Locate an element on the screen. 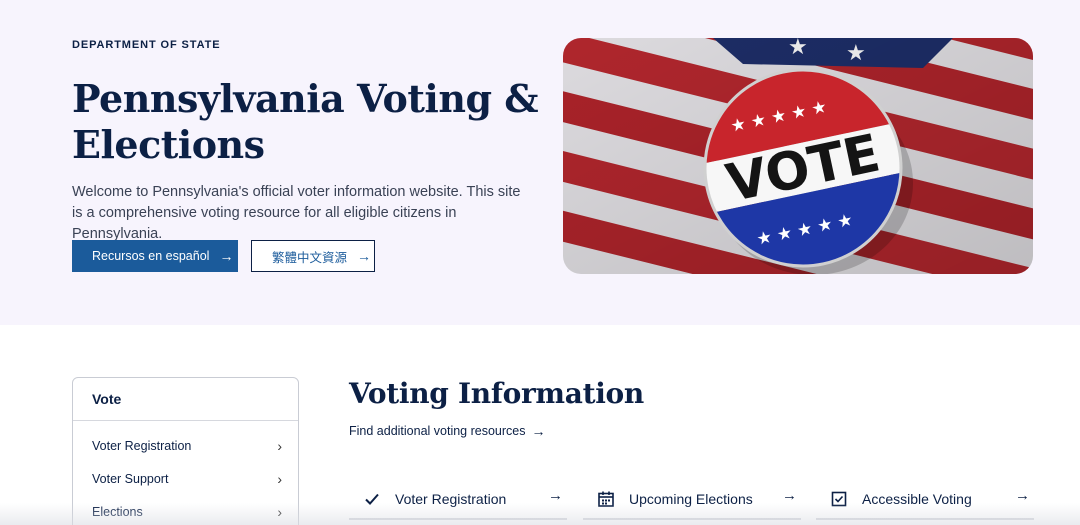 The width and height of the screenshot is (1080, 525). sidebar-item-label: Elections is located at coordinates (117, 512).